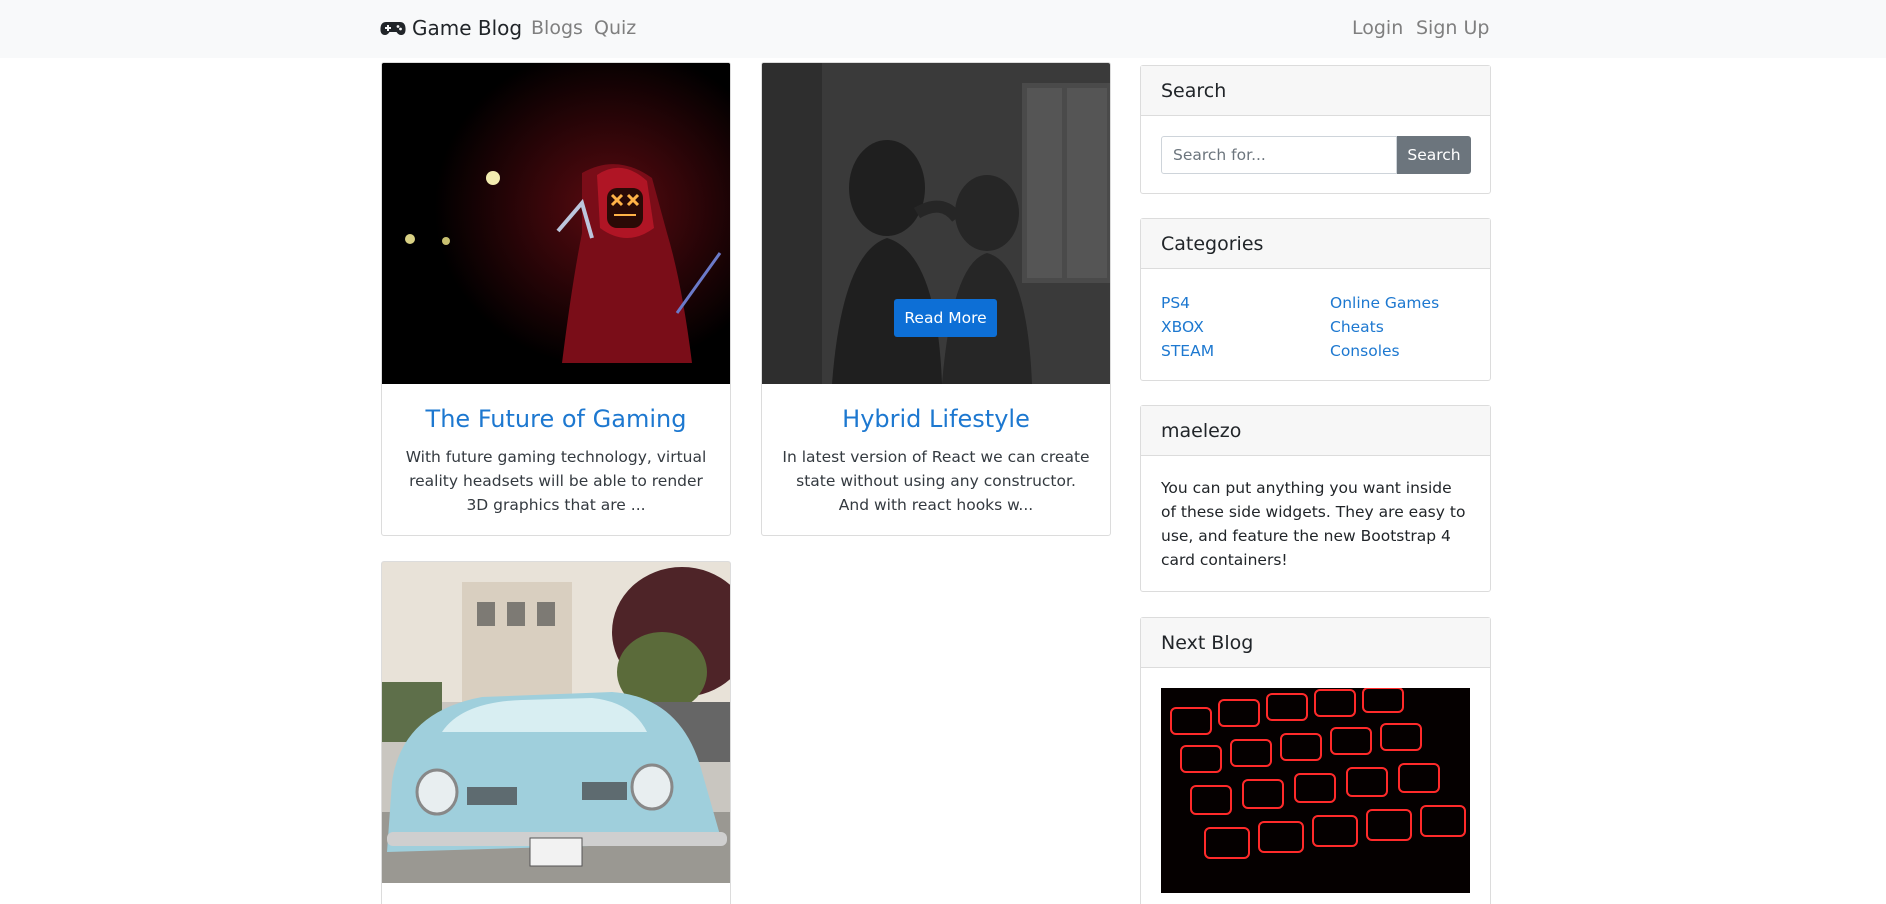 The height and width of the screenshot is (904, 1886). Describe the element at coordinates (1315, 431) in the screenshot. I see `widget-title: maelezo` at that location.